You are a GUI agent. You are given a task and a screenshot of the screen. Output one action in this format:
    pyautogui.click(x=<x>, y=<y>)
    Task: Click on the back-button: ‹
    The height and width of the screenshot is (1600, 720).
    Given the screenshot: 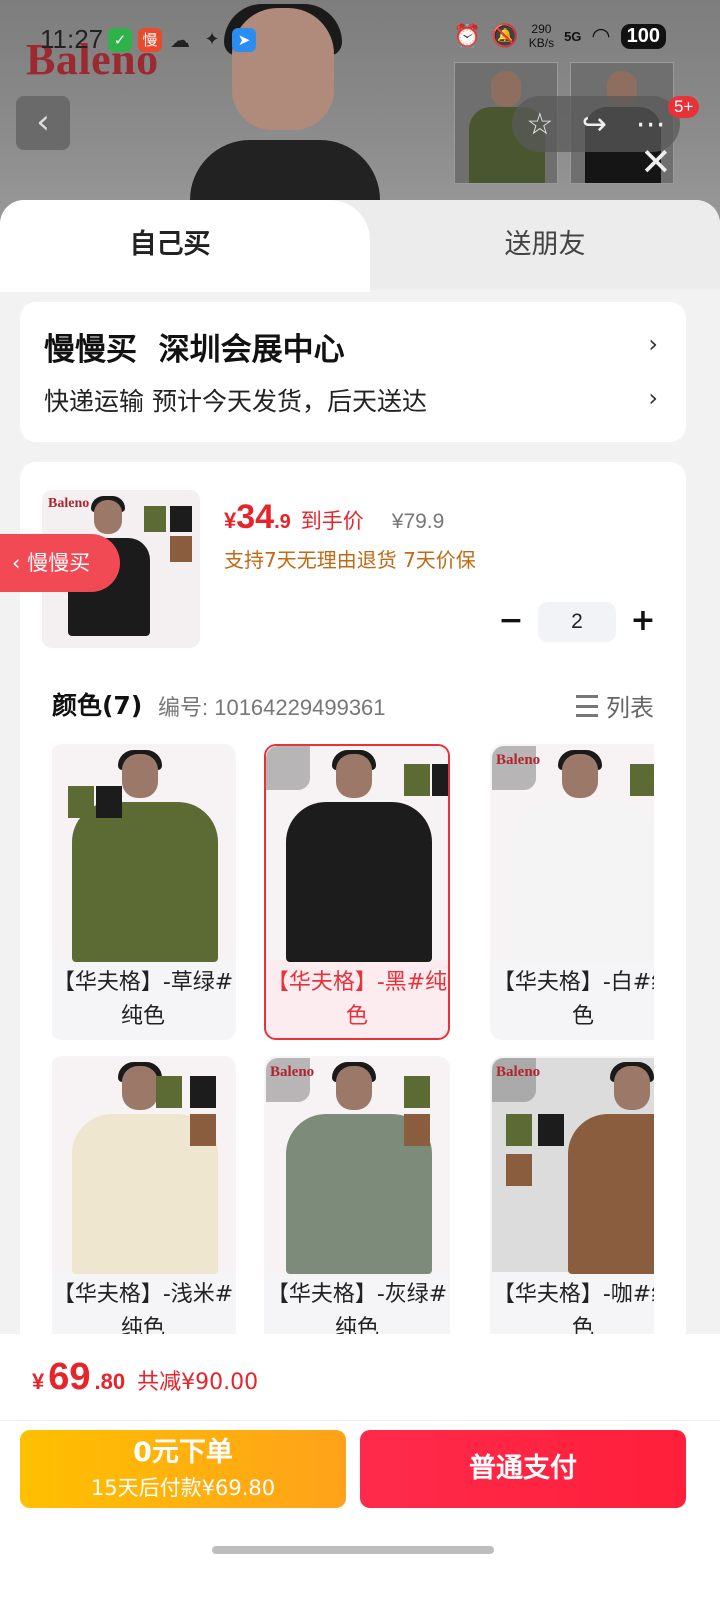 What is the action you would take?
    pyautogui.click(x=43, y=123)
    